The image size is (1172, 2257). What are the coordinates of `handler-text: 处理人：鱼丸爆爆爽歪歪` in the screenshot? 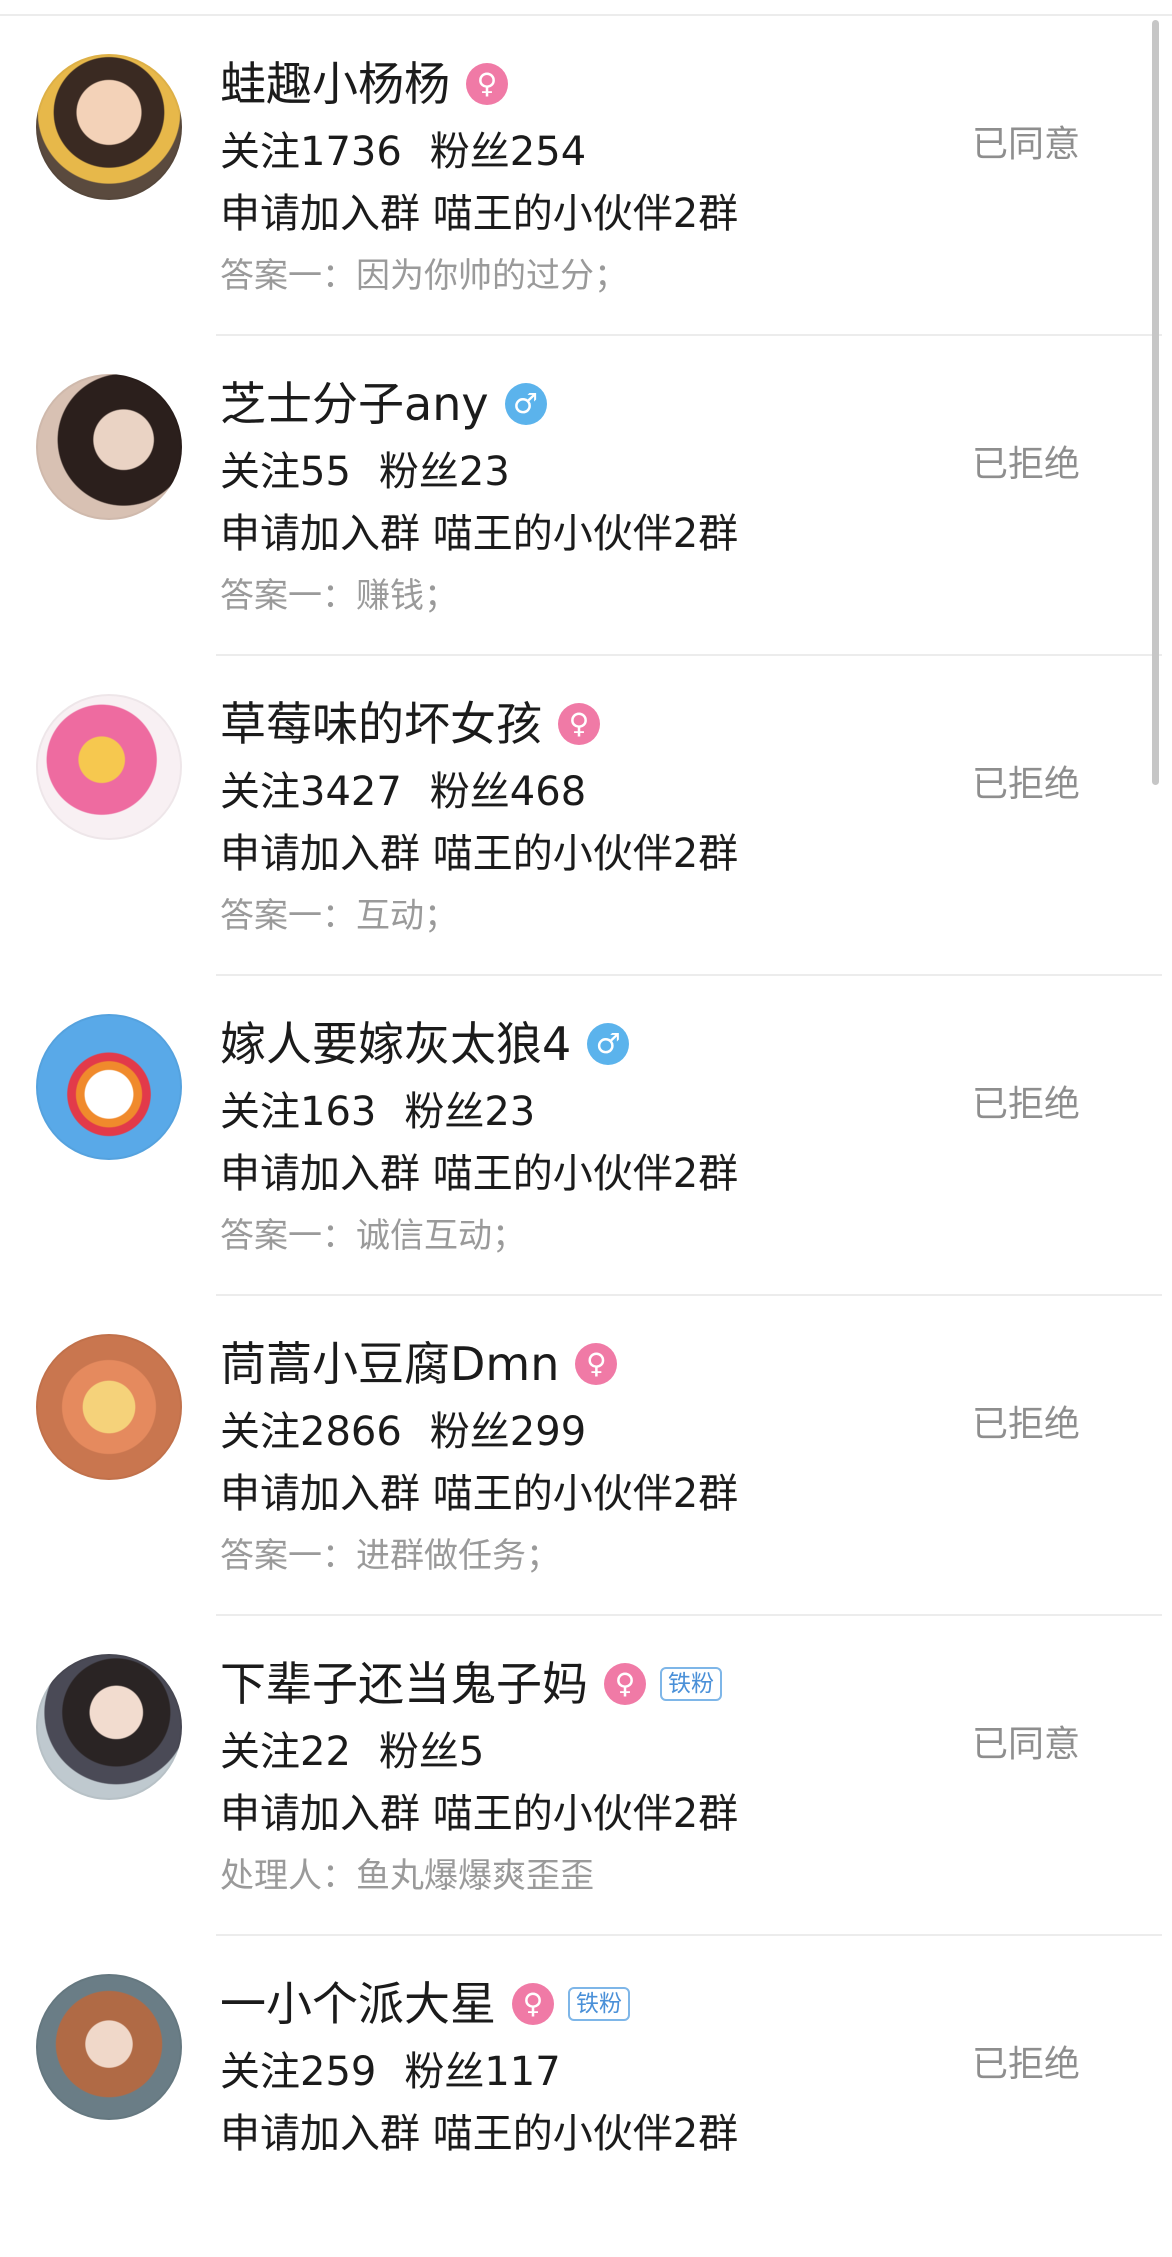 It's located at (407, 1876).